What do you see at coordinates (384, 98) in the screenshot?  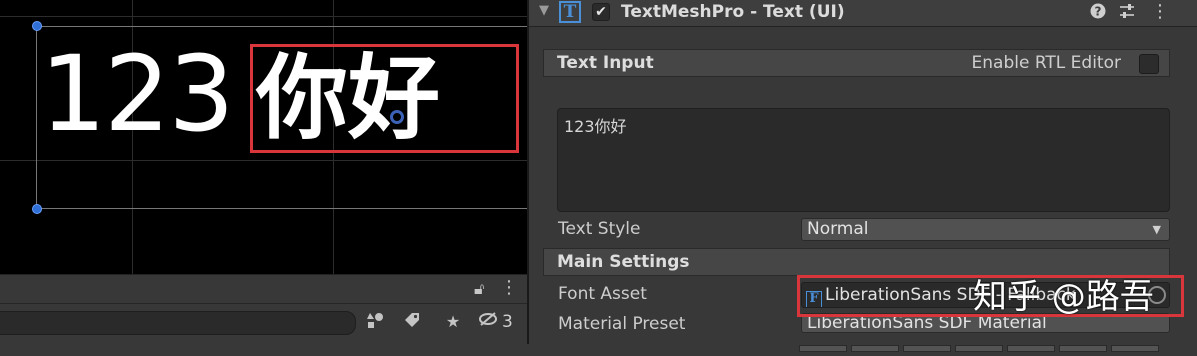 I see `annotation-highlight-box` at bounding box center [384, 98].